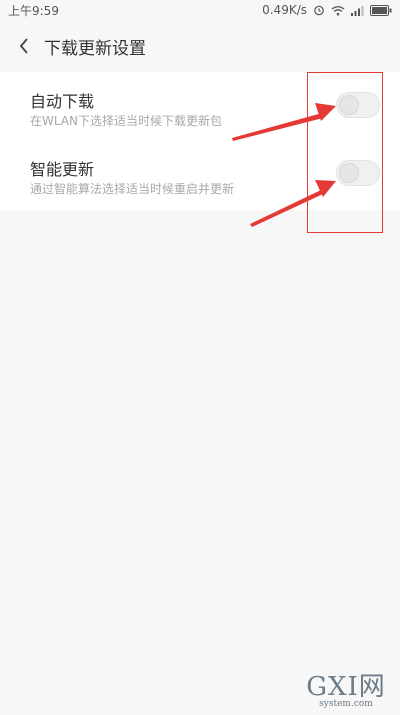 The width and height of the screenshot is (400, 715). What do you see at coordinates (345, 152) in the screenshot?
I see `annotation-highlight-box` at bounding box center [345, 152].